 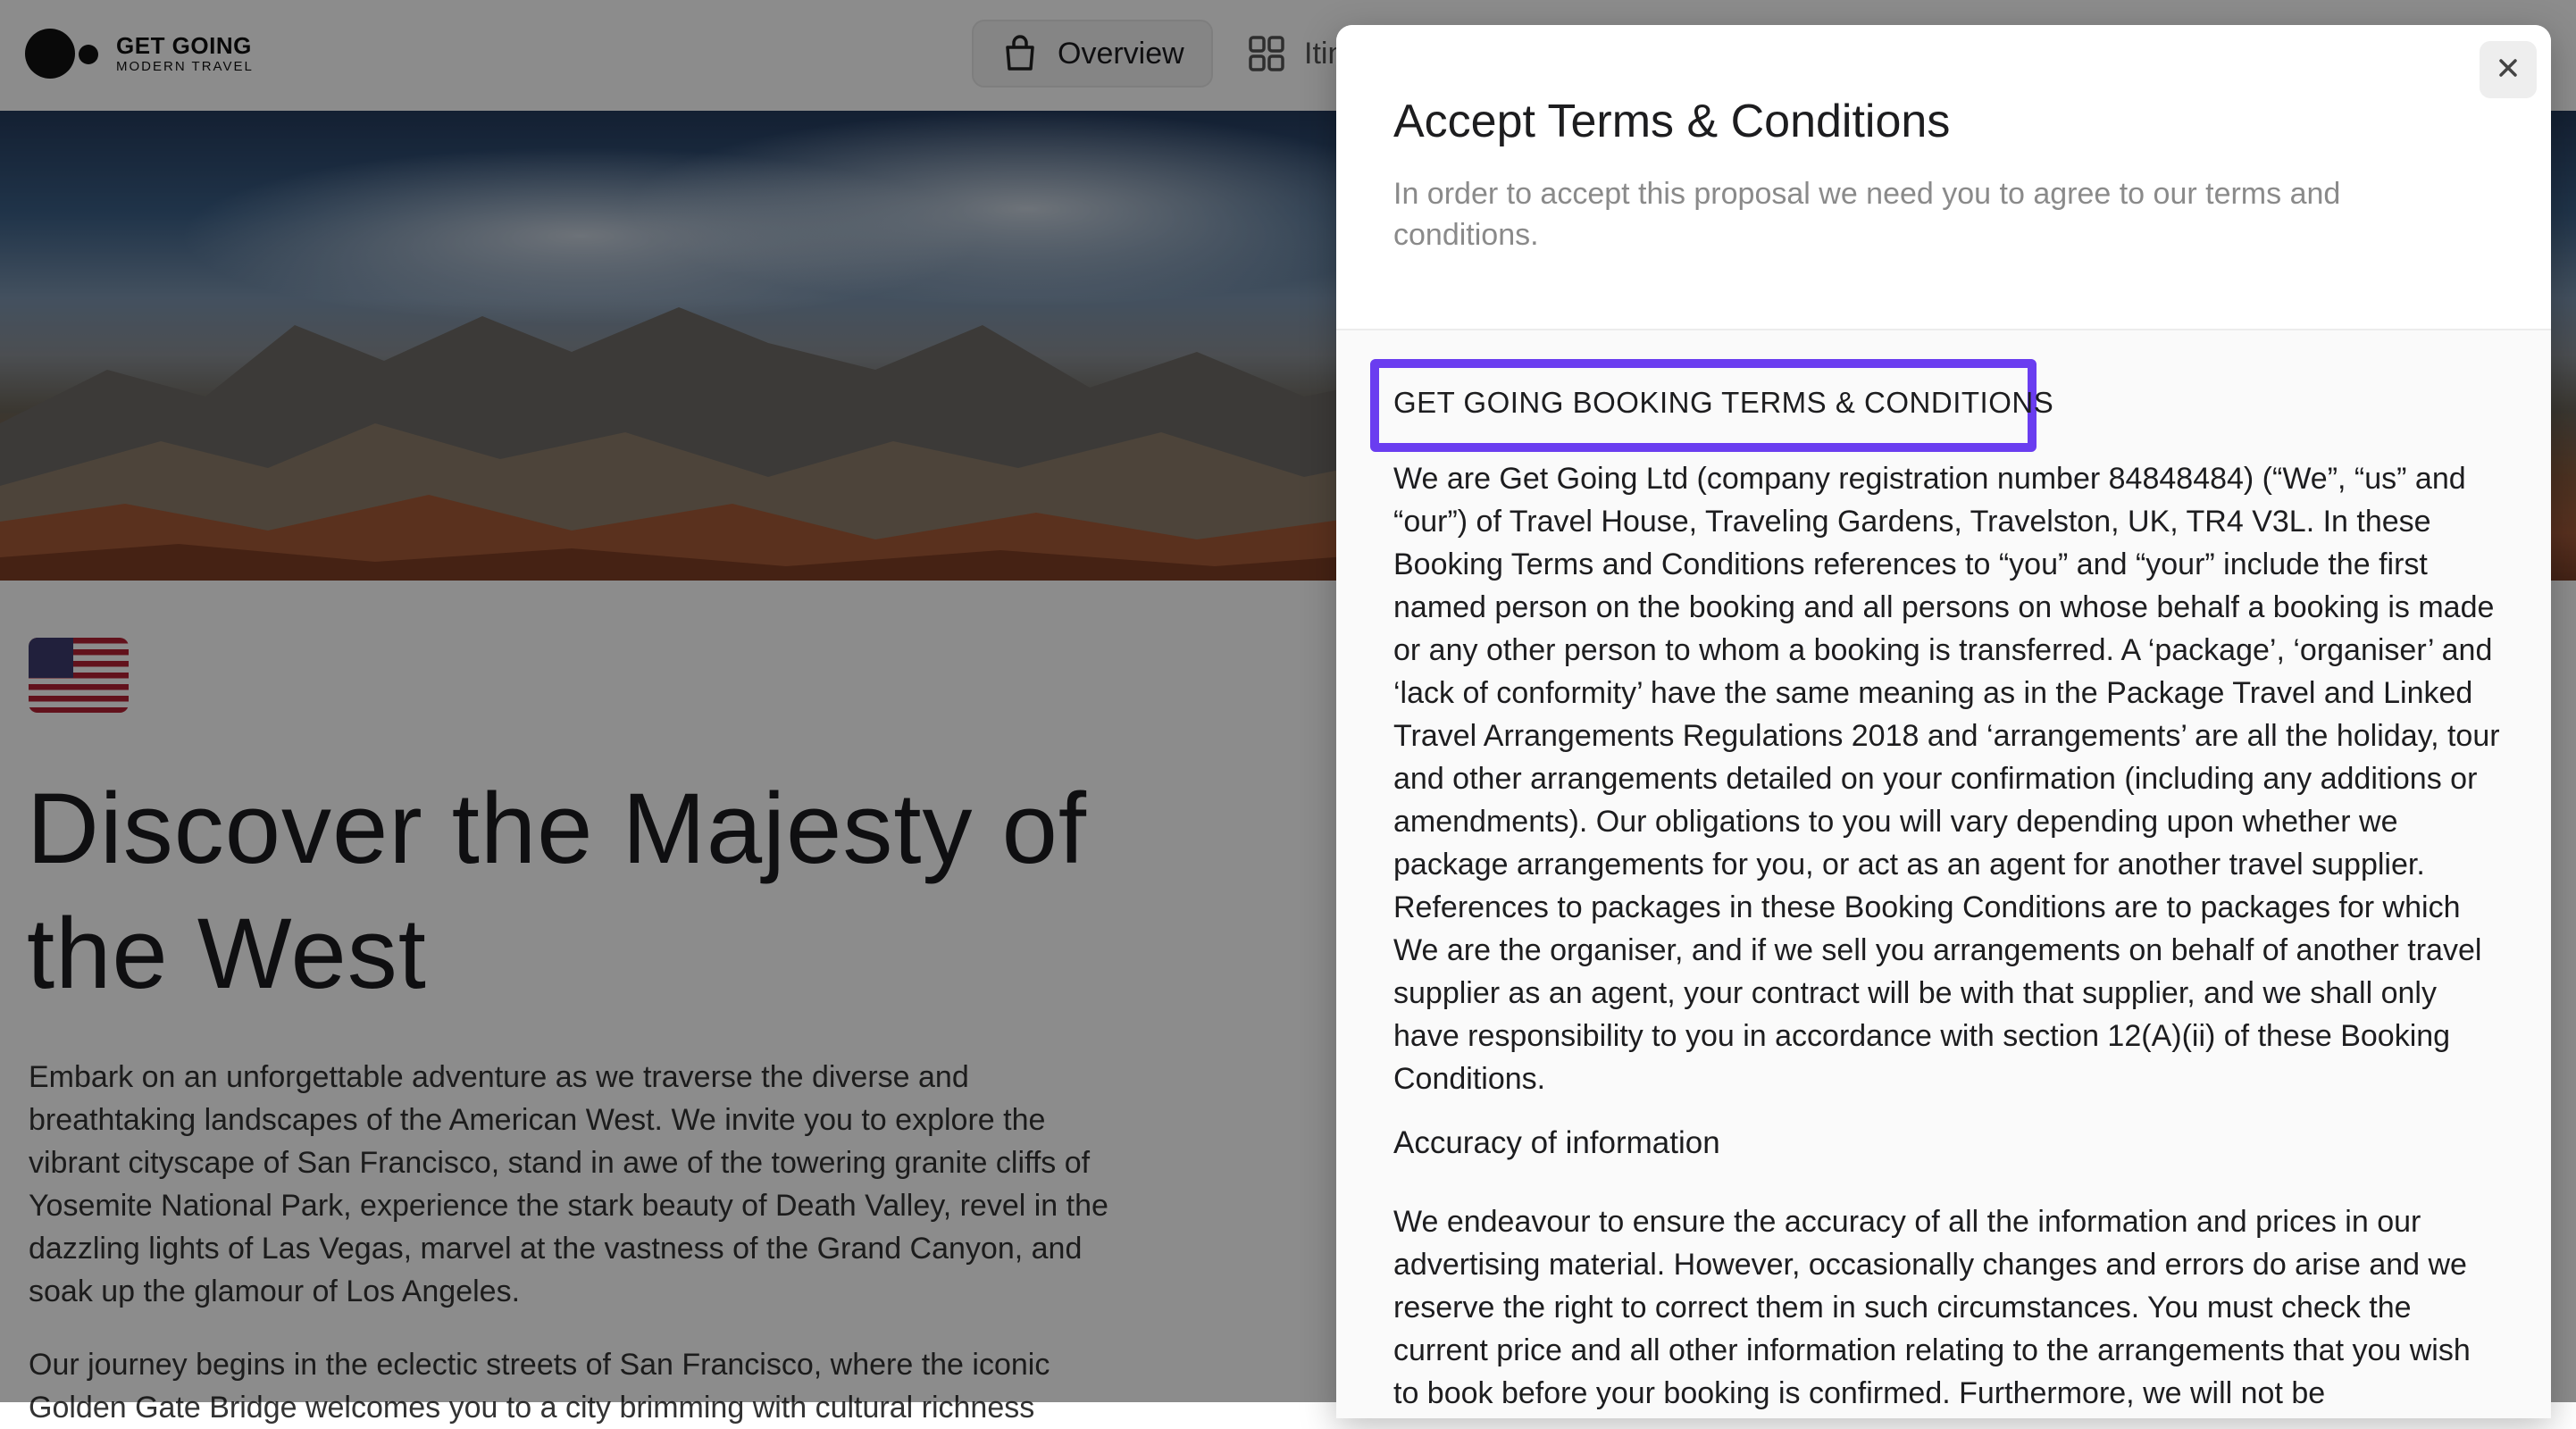 What do you see at coordinates (1556, 1142) in the screenshot?
I see `terms-subheading: Accuracy of information` at bounding box center [1556, 1142].